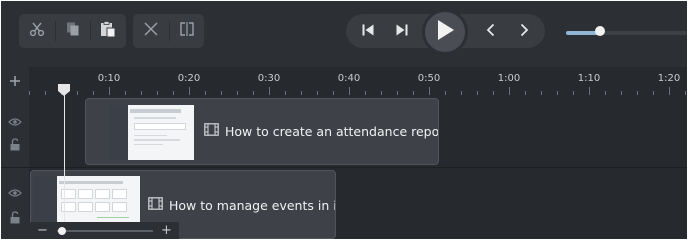 The image size is (688, 240). I want to click on clip-title: How to create an attendance report?, so click(321, 131).